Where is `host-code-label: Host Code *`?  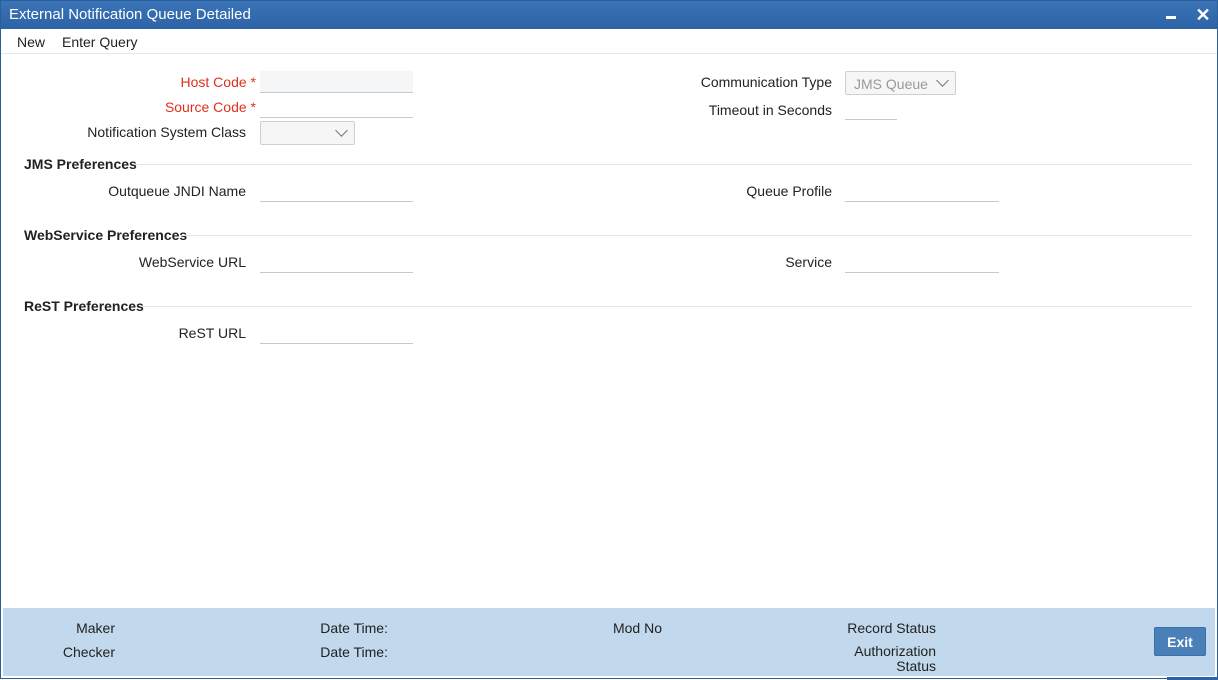
host-code-label: Host Code * is located at coordinates (218, 82).